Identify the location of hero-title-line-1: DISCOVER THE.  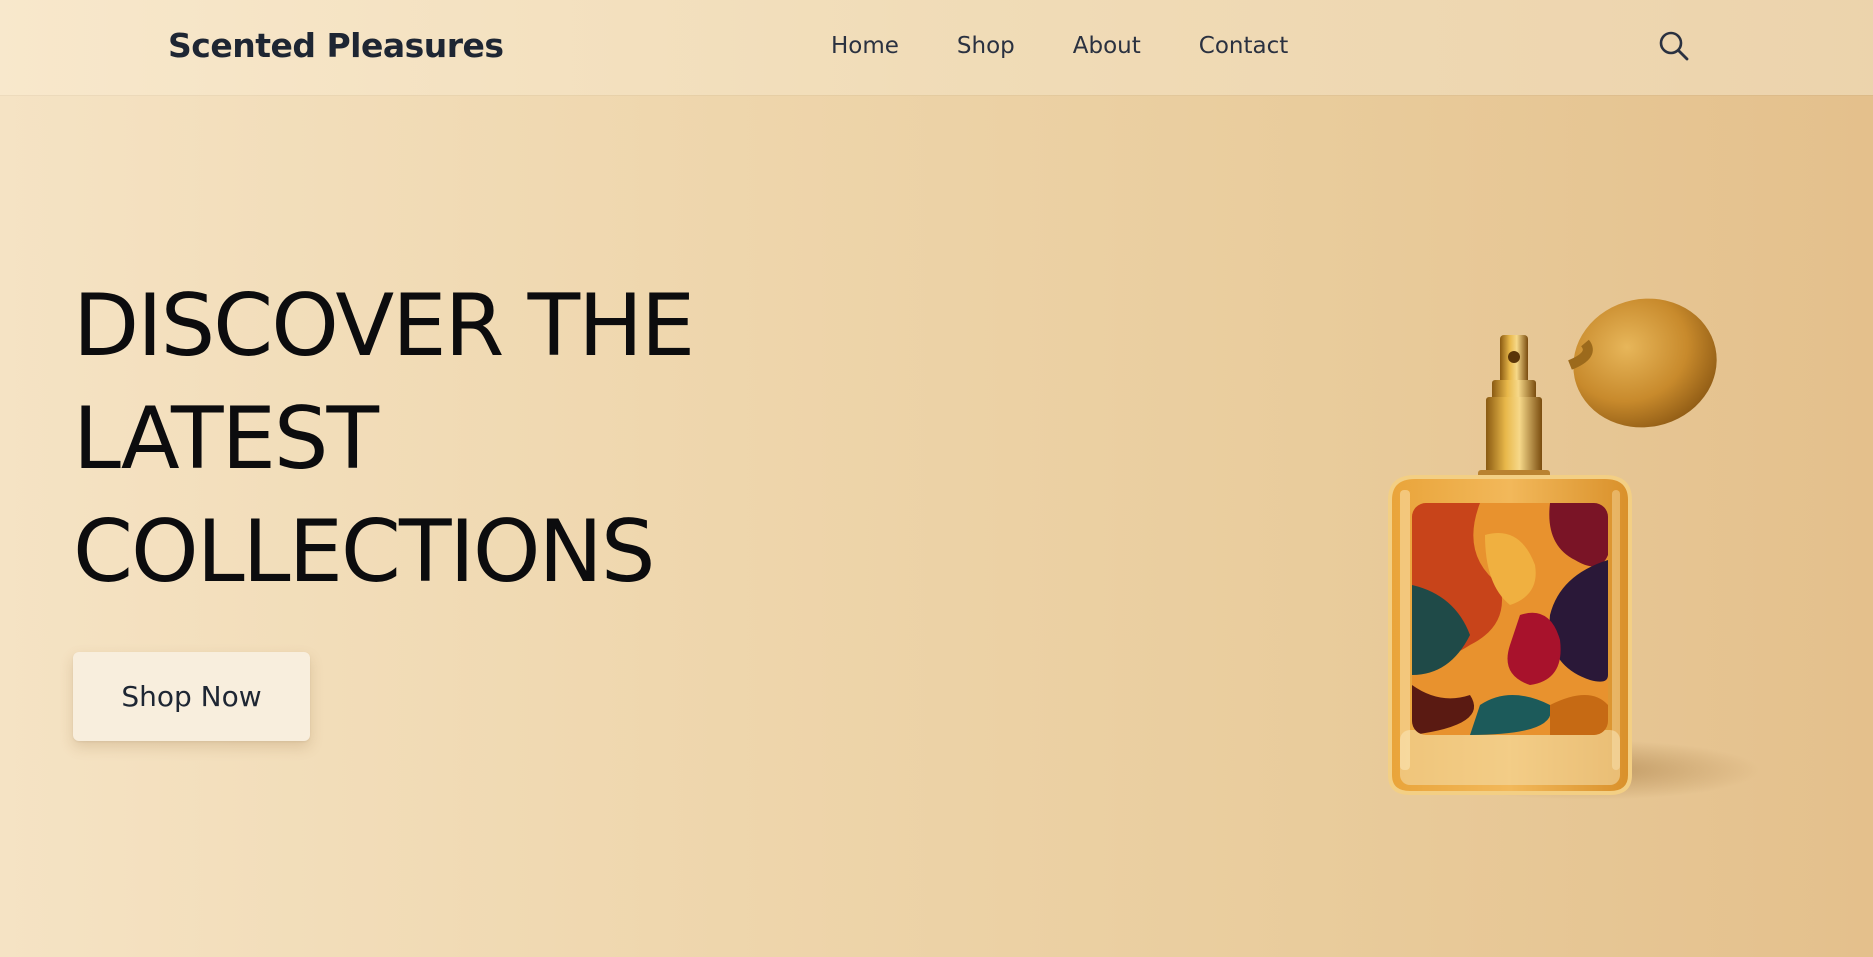
(384, 326).